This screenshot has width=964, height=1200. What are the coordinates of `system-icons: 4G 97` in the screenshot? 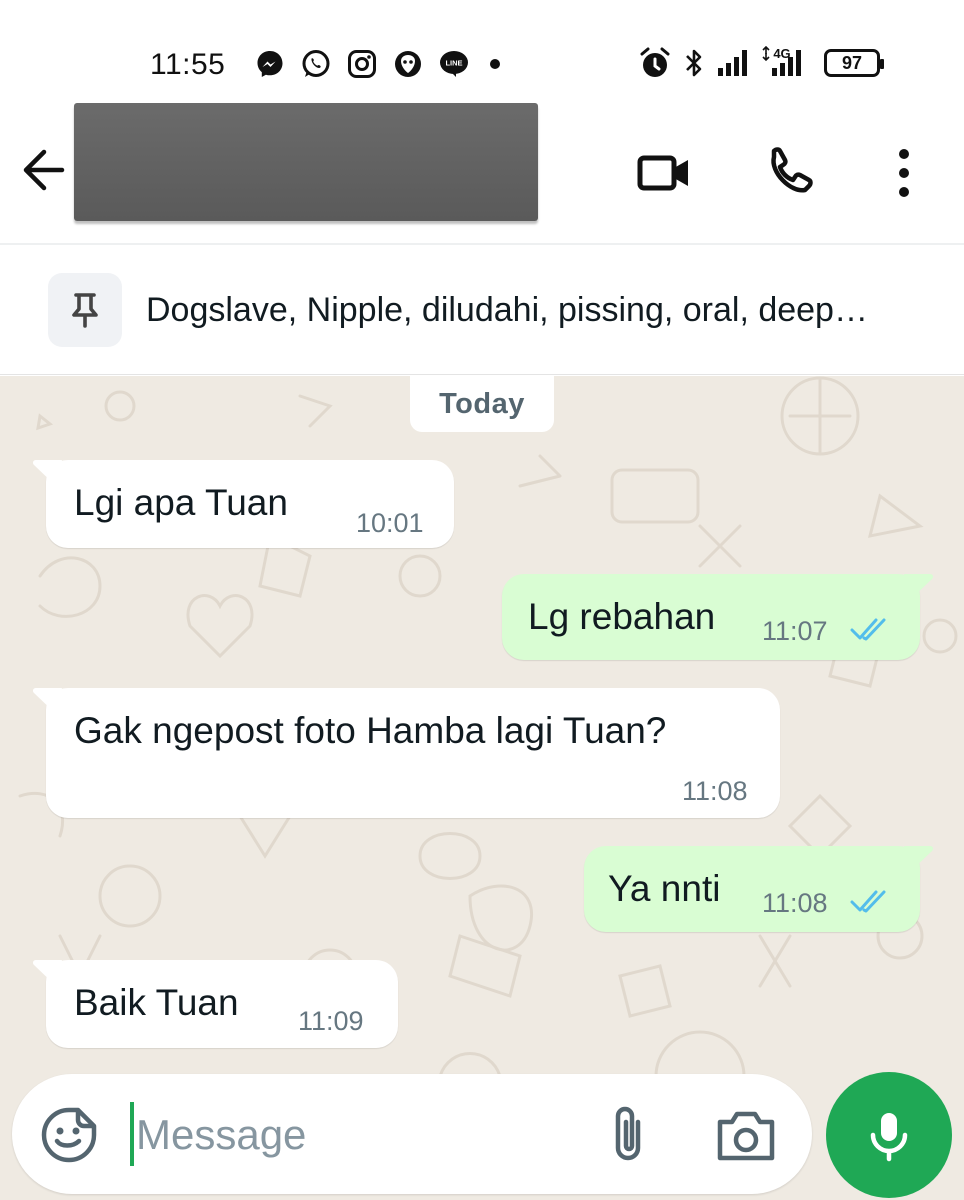 It's located at (761, 63).